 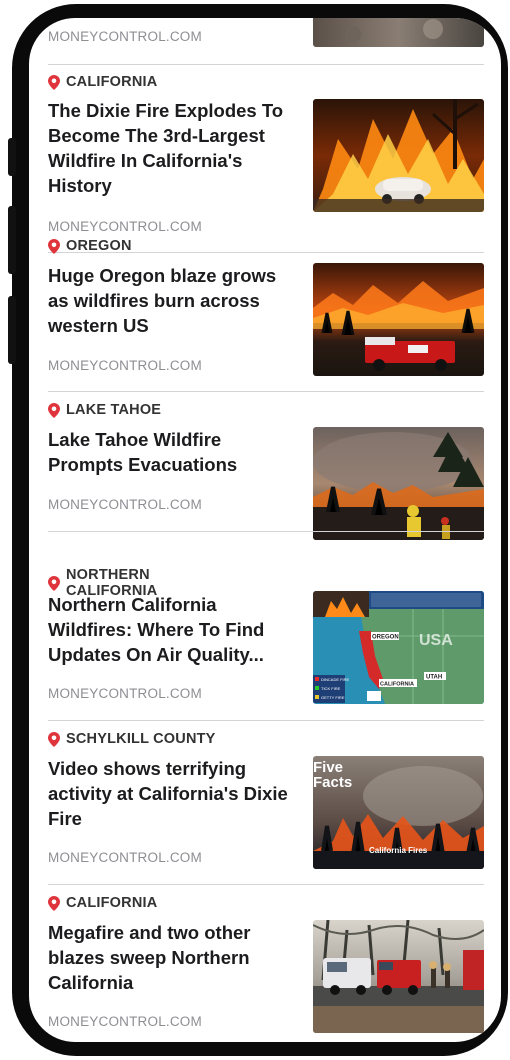 I want to click on thumbnail-fire-truck, so click(x=398, y=319).